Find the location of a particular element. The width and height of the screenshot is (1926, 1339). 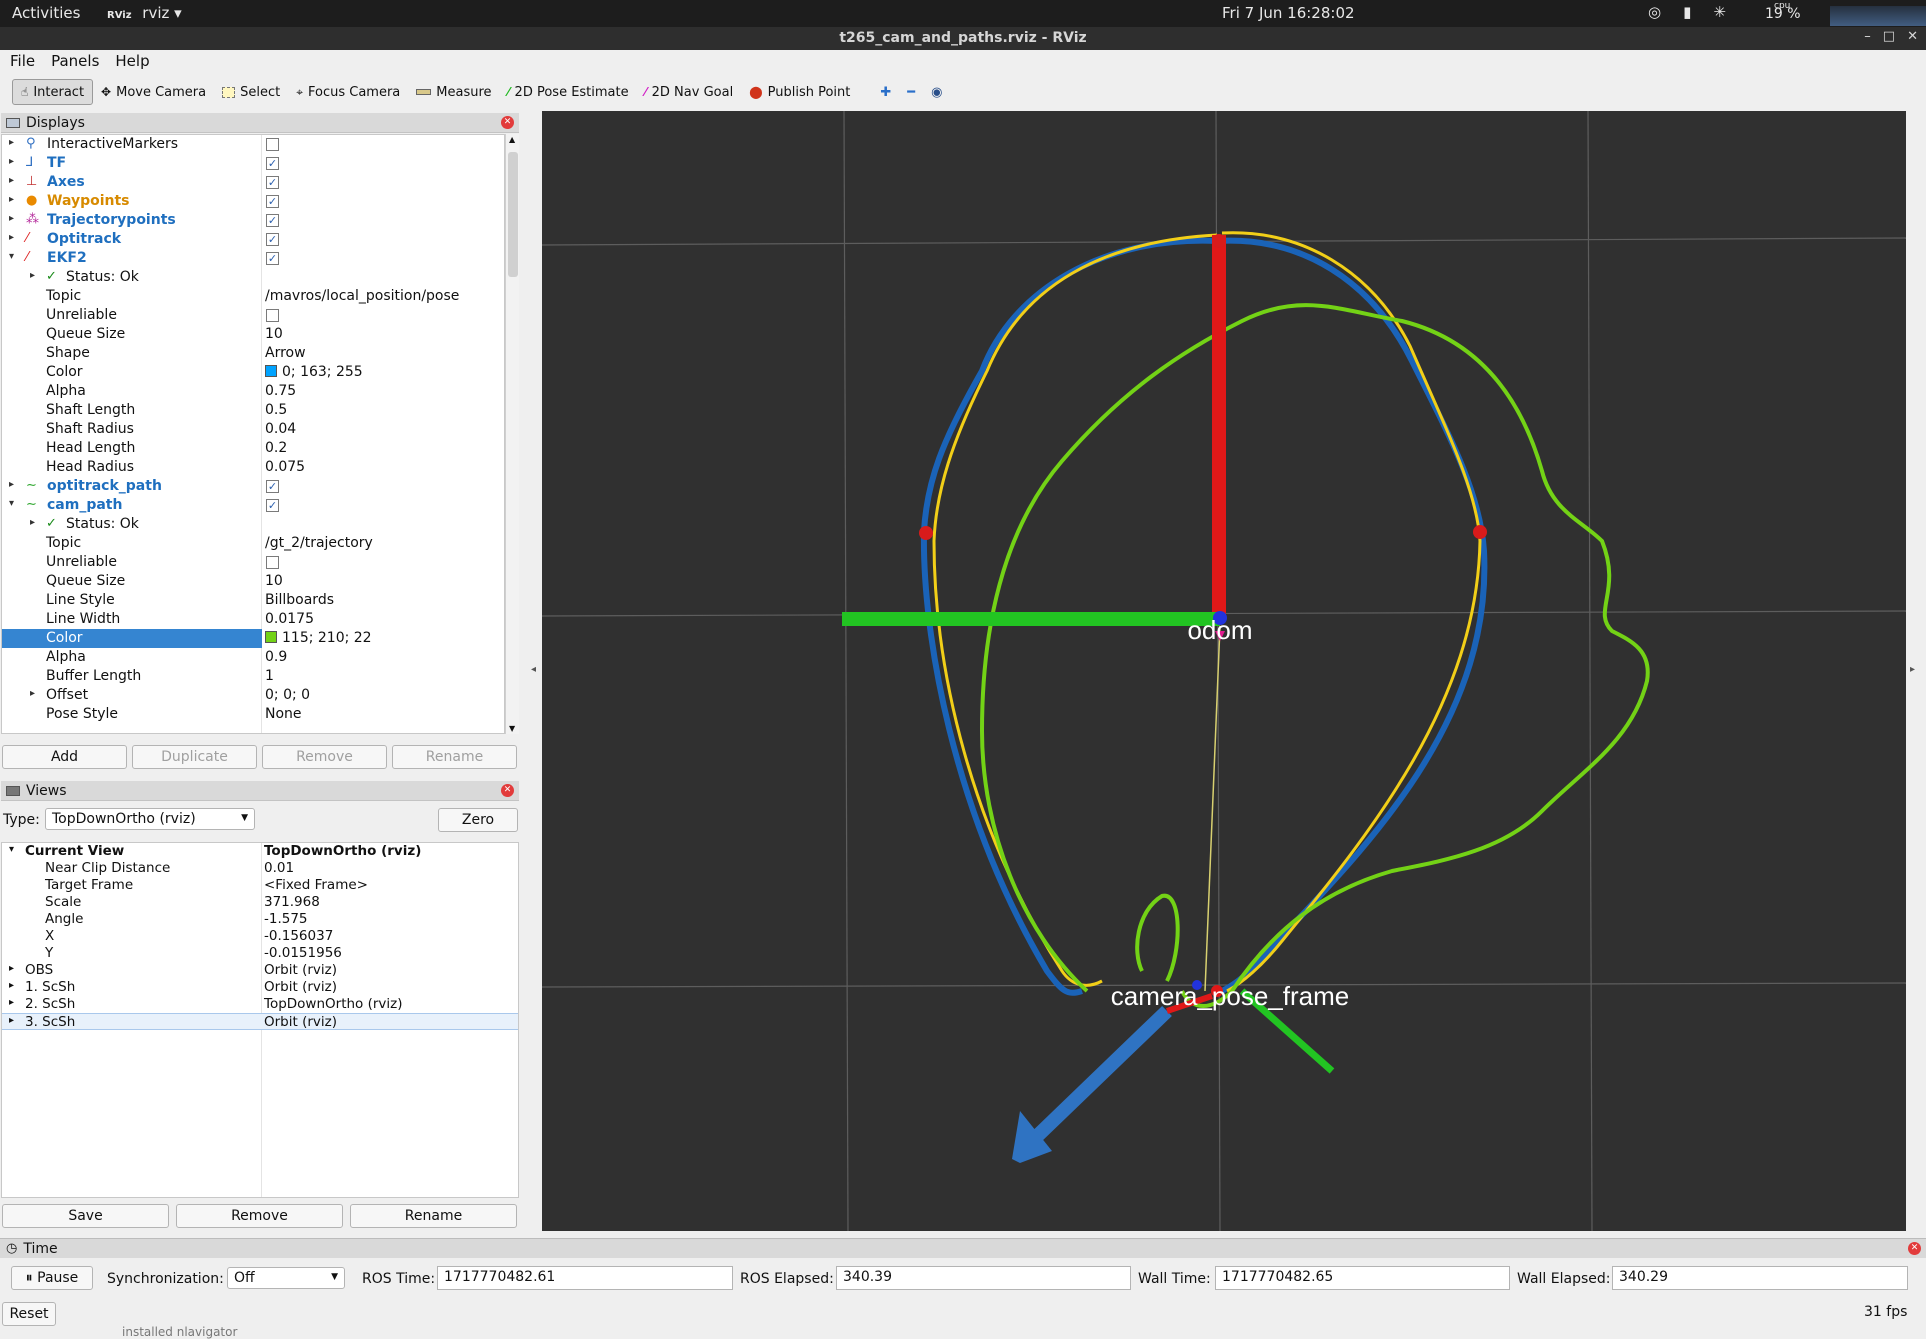

saved-view-1: ▸ 1. ScSh Orbit (rviz) is located at coordinates (260, 987).